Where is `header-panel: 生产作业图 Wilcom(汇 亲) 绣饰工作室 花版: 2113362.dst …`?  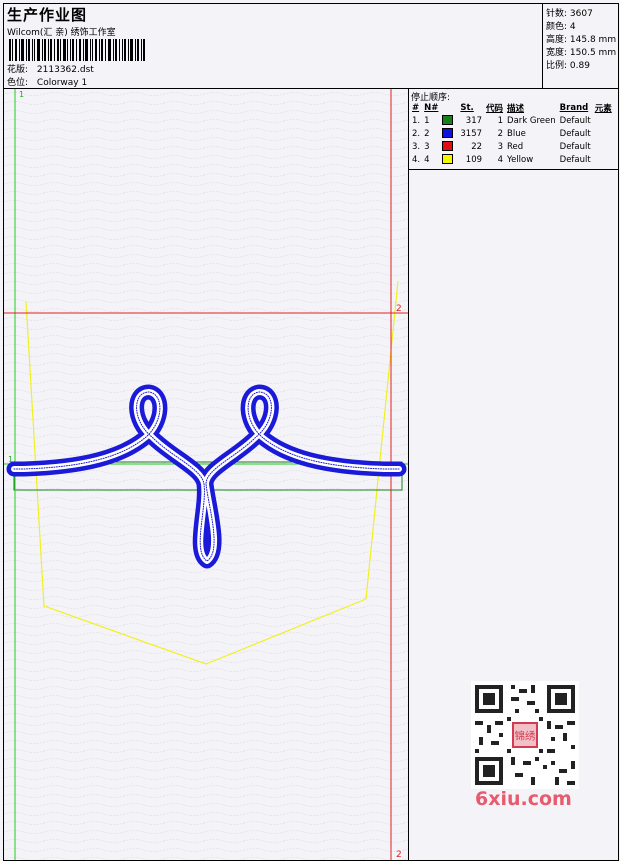 header-panel: 生产作业图 Wilcom(汇 亲) 绣饰工作室 花版: 2113362.dst … is located at coordinates (311, 46).